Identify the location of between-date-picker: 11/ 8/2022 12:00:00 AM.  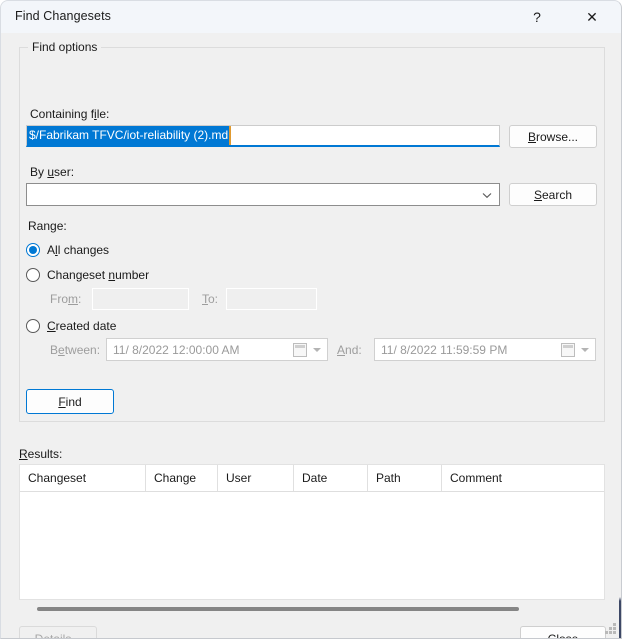
(217, 349).